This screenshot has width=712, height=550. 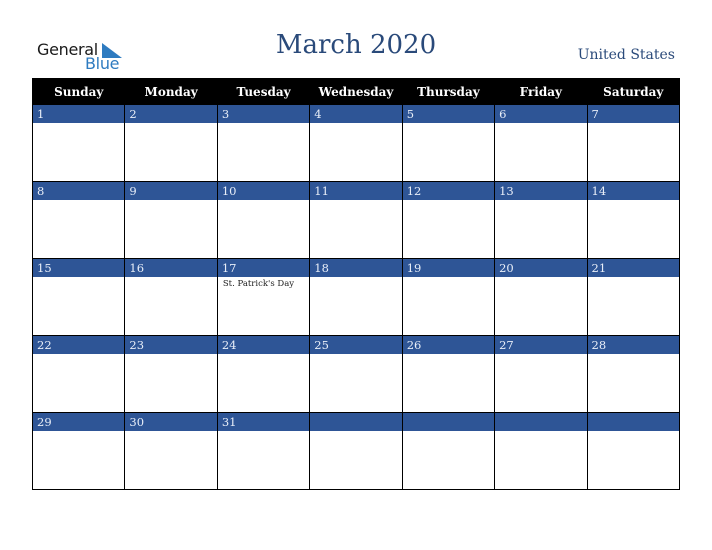 I want to click on day-cell: 2, so click(x=171, y=143).